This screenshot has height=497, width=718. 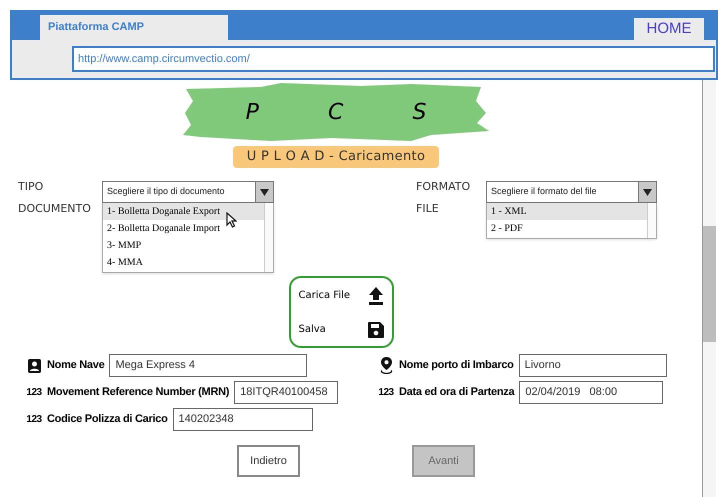 What do you see at coordinates (709, 288) in the screenshot?
I see `page-scrollbar` at bounding box center [709, 288].